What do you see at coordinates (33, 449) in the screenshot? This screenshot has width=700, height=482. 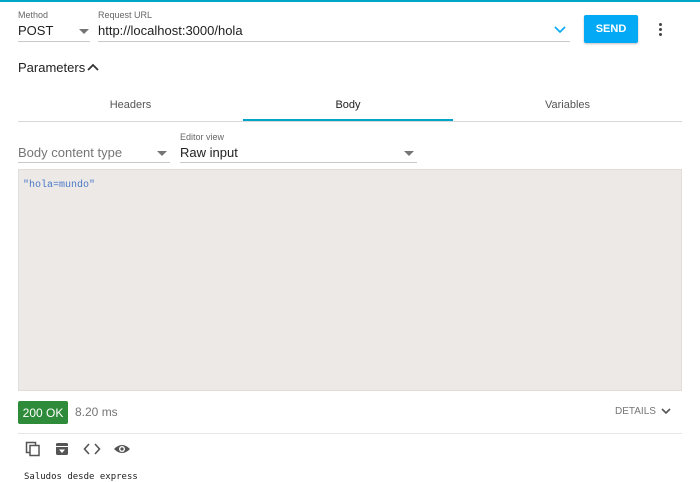 I see `copy-icon` at bounding box center [33, 449].